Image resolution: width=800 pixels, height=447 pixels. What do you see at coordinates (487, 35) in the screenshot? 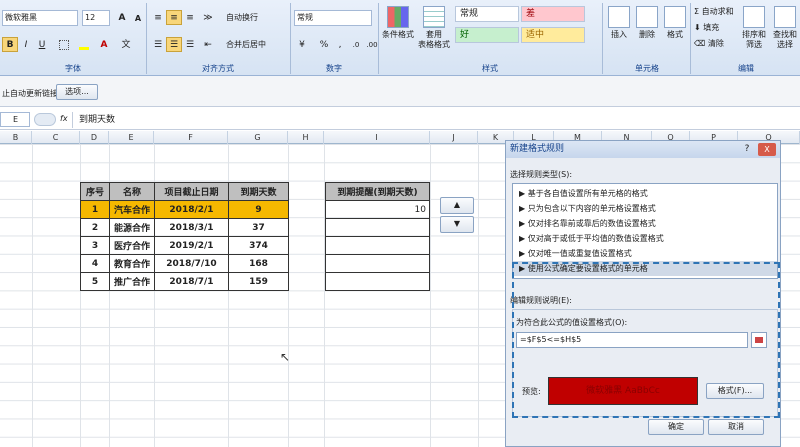
I see `style-good: 好` at bounding box center [487, 35].